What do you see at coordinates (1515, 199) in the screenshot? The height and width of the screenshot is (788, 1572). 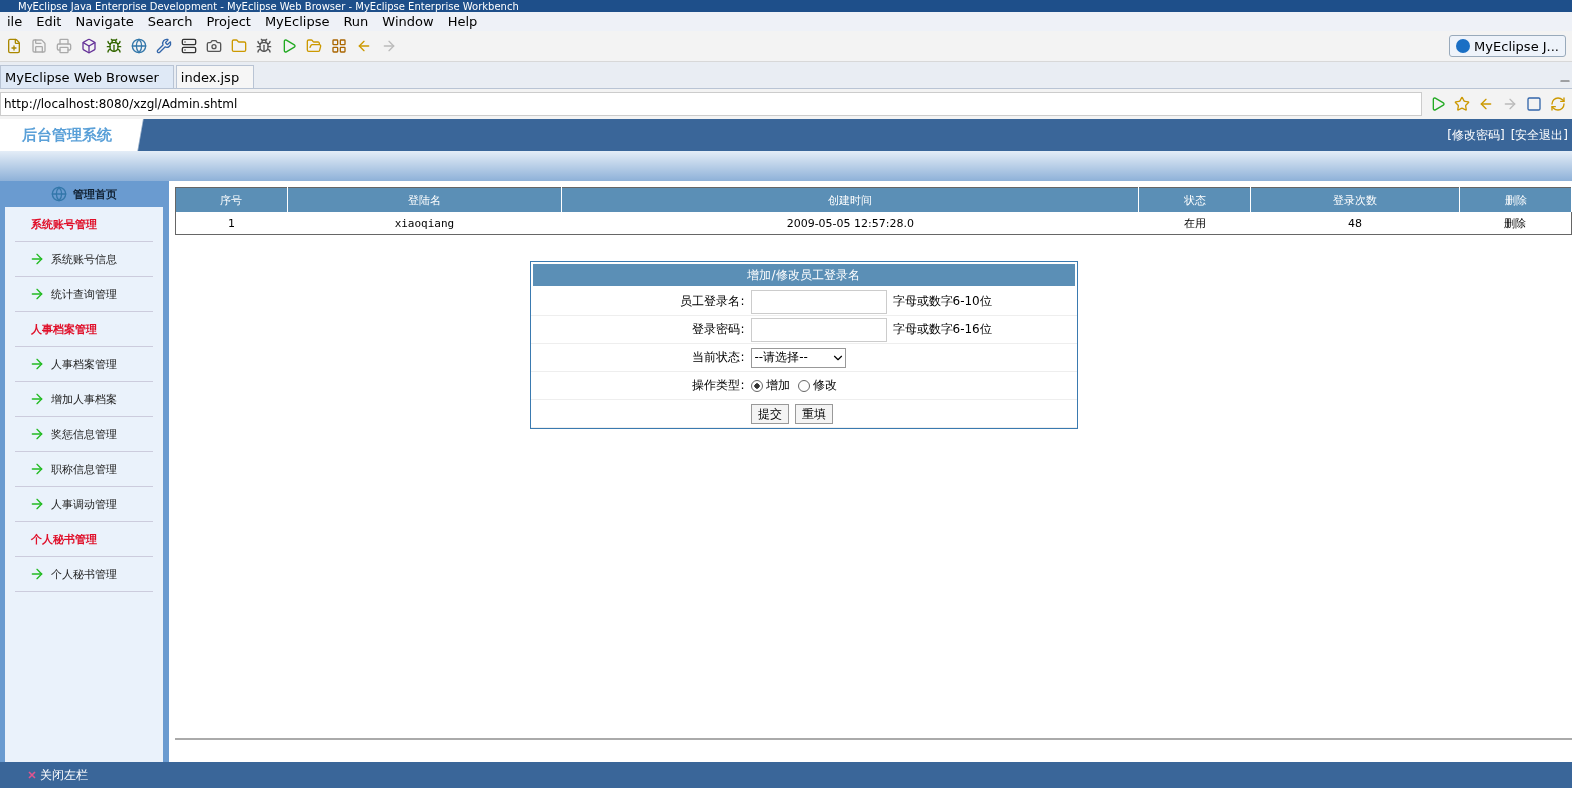 I see `column-header: 删除` at bounding box center [1515, 199].